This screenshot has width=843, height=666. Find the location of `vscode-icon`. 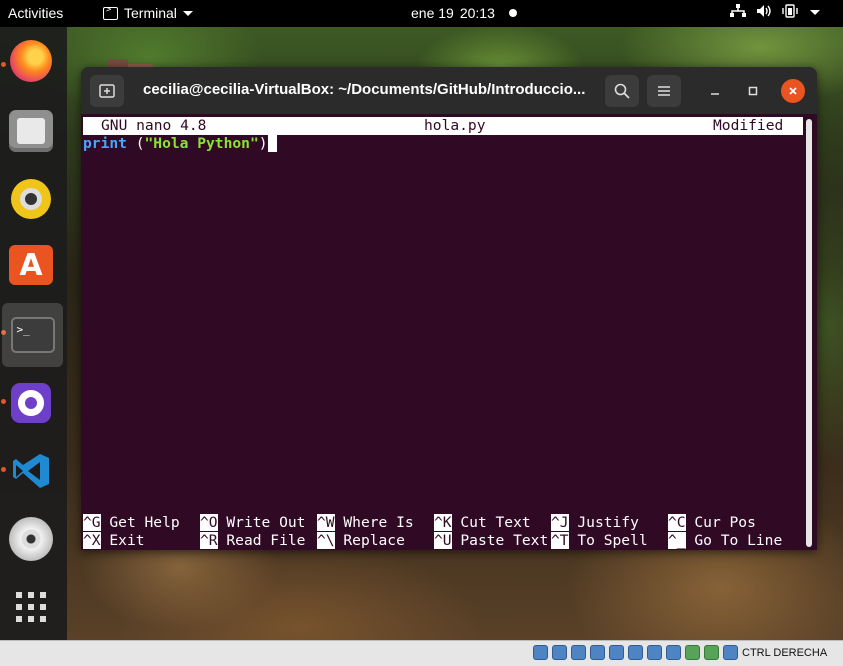

vscode-icon is located at coordinates (31, 471).